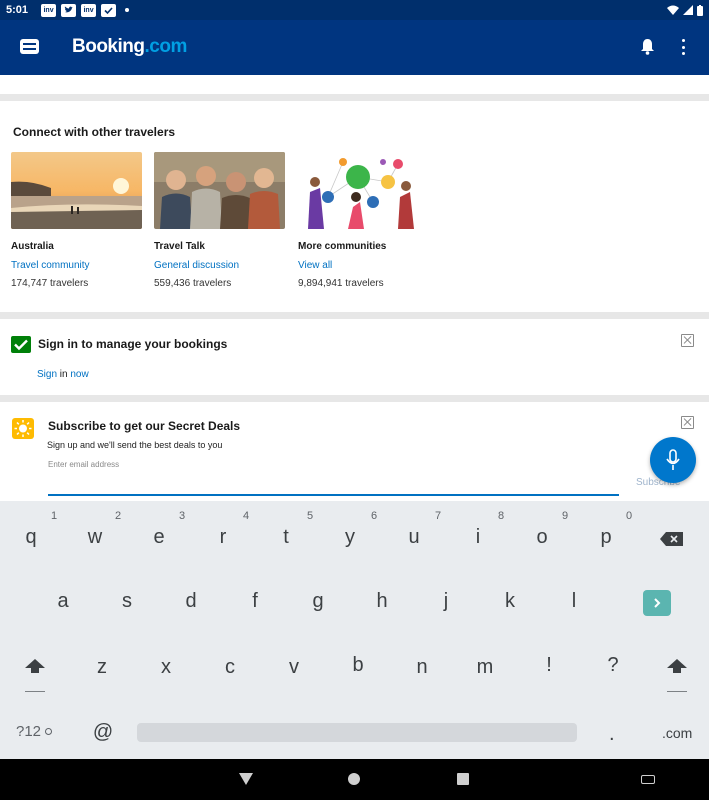  What do you see at coordinates (700, 10) in the screenshot?
I see `battery-icon` at bounding box center [700, 10].